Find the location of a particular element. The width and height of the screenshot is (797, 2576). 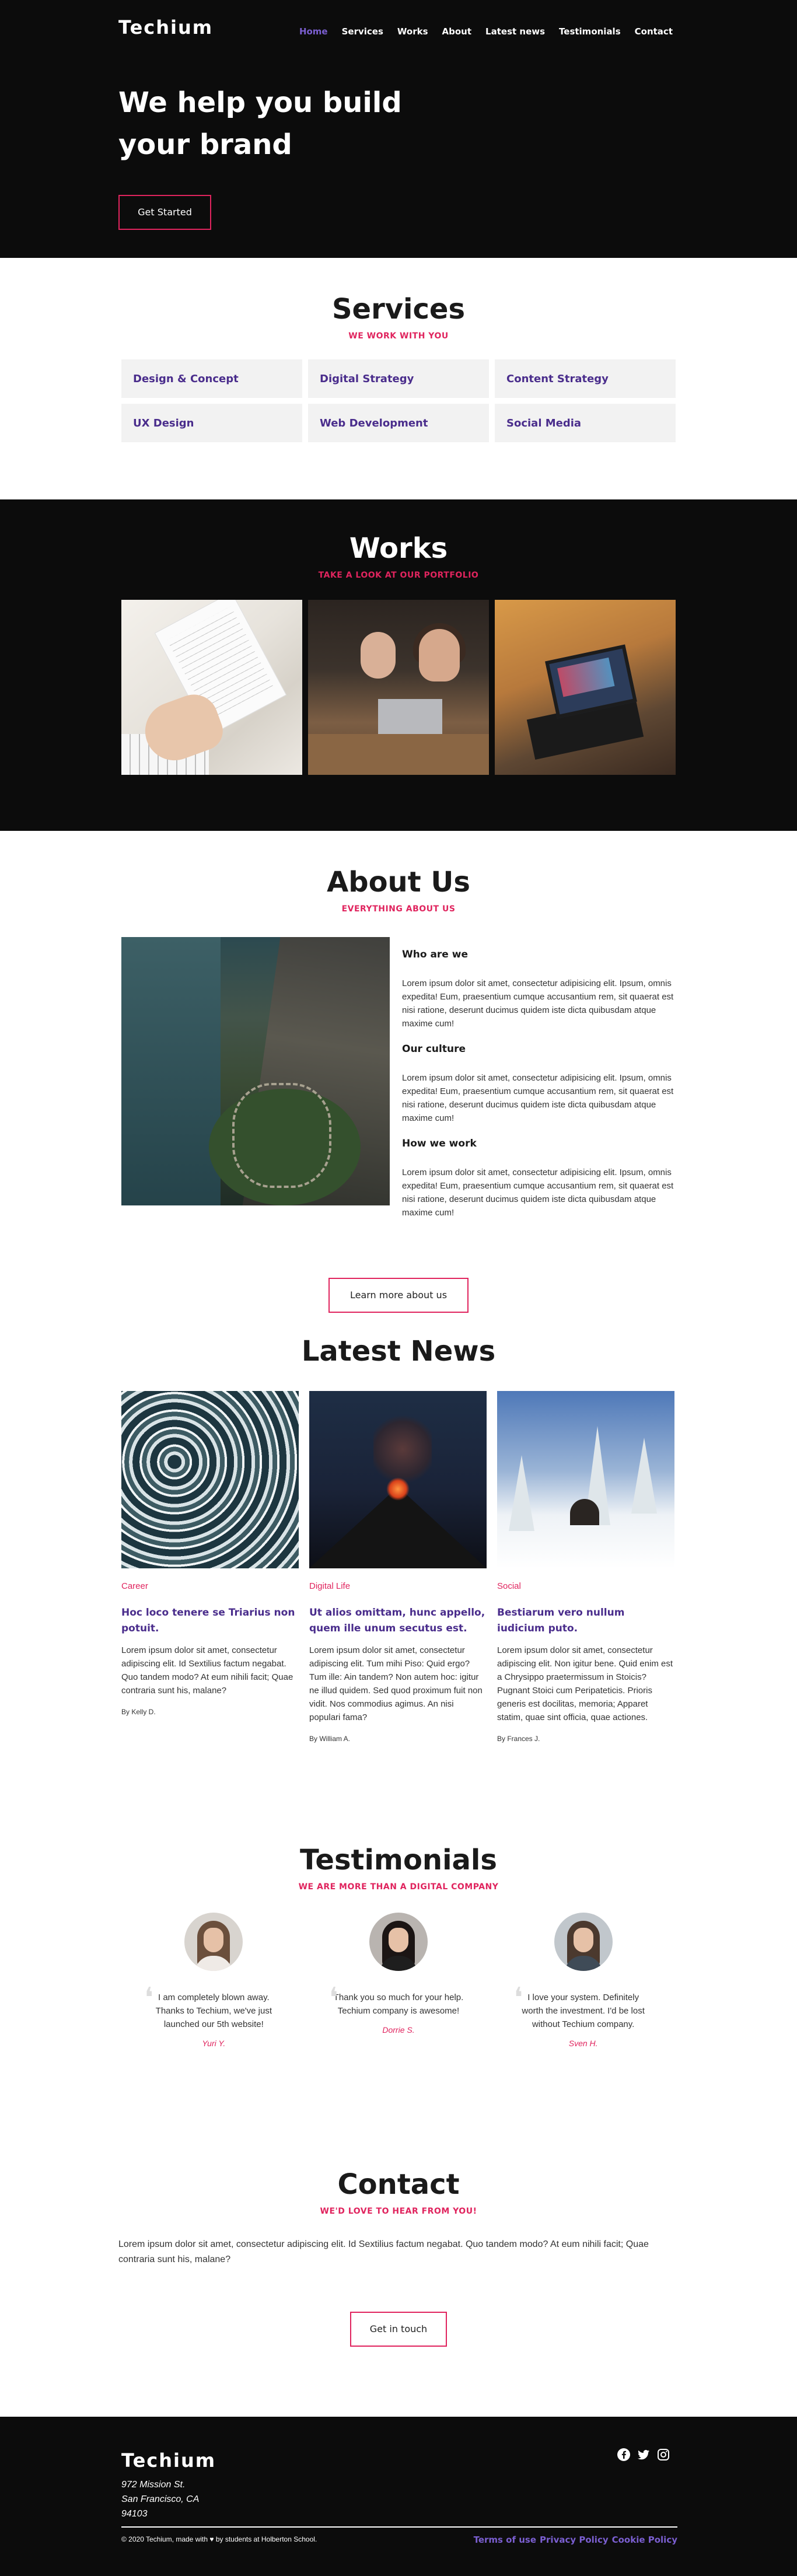

testimonial-name: Dorrie S. is located at coordinates (398, 2030).